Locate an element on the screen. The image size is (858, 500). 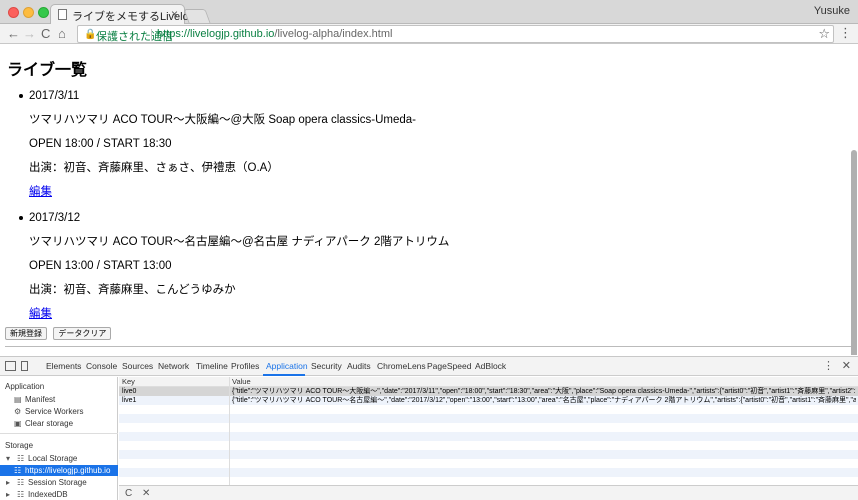
sidebar-item-clear-storage: ▣ Clear storage is located at coordinates (43, 423).